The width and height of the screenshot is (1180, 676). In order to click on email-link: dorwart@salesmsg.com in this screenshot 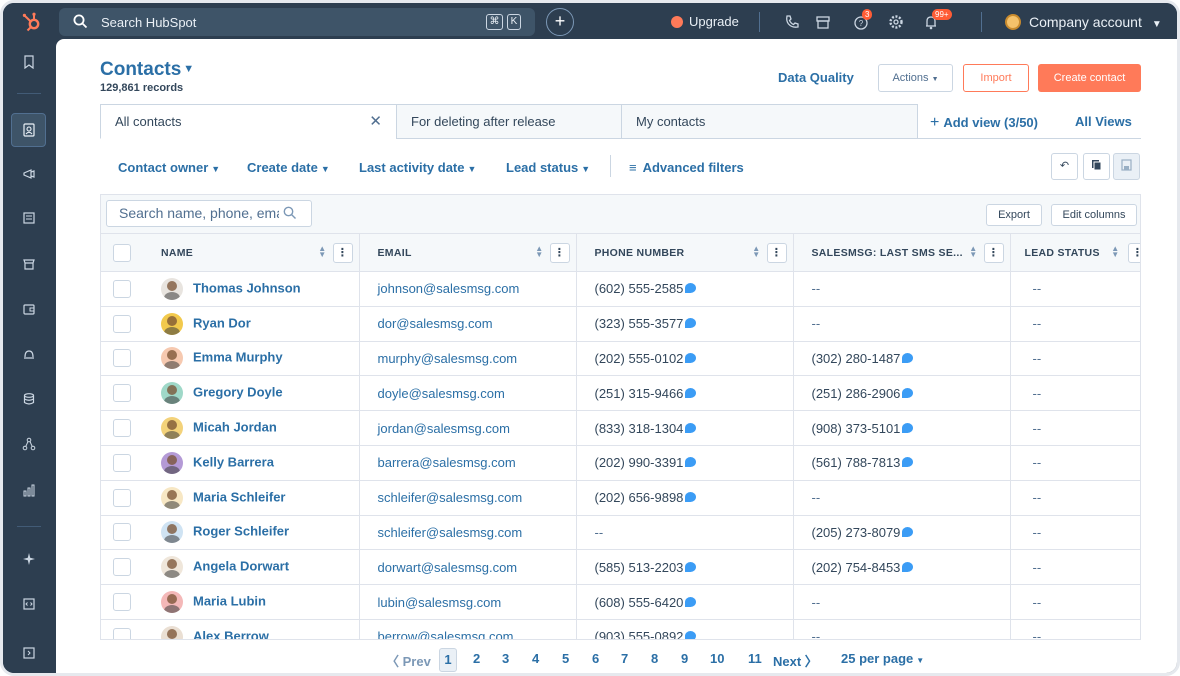, I will do `click(448, 567)`.